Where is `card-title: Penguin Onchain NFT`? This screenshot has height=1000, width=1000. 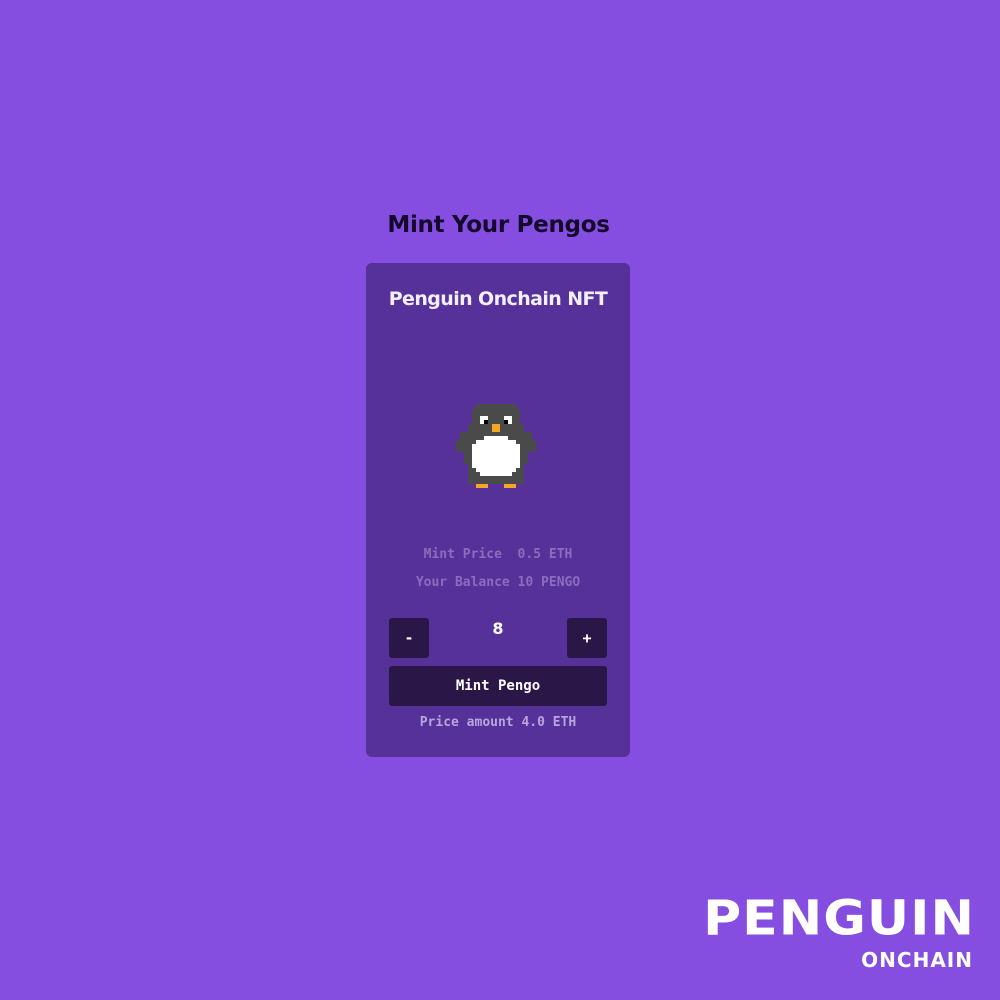 card-title: Penguin Onchain NFT is located at coordinates (498, 299).